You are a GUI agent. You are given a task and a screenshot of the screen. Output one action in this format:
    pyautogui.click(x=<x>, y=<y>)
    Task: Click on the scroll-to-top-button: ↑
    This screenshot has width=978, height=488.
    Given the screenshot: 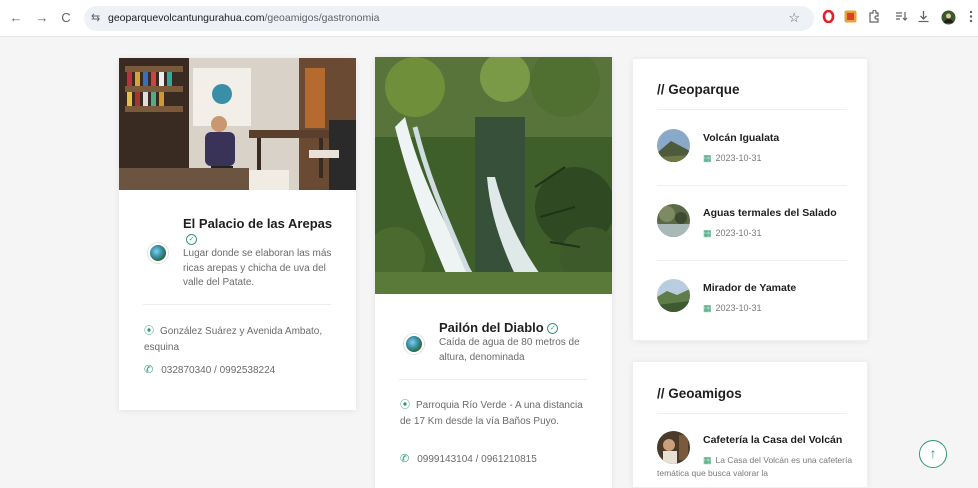 What is the action you would take?
    pyautogui.click(x=933, y=454)
    